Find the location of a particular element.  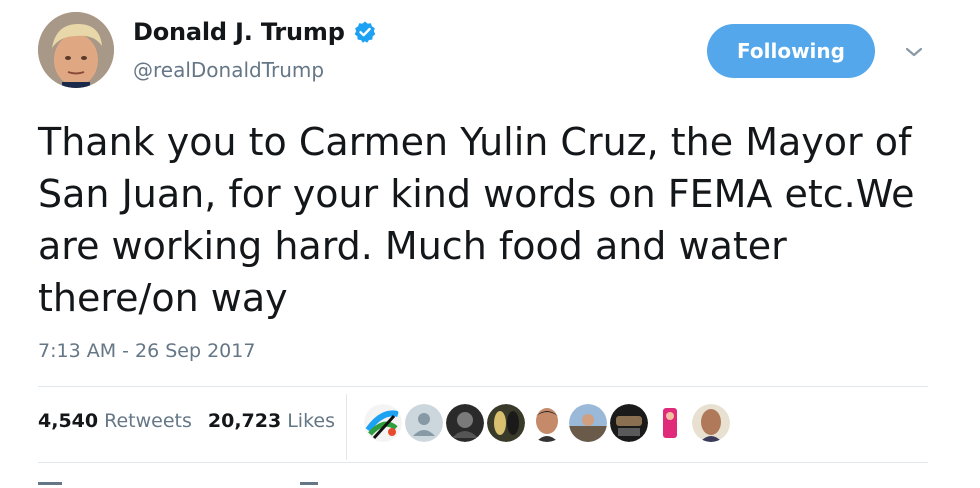

author-display-name: Donald J. Trump is located at coordinates (239, 32).